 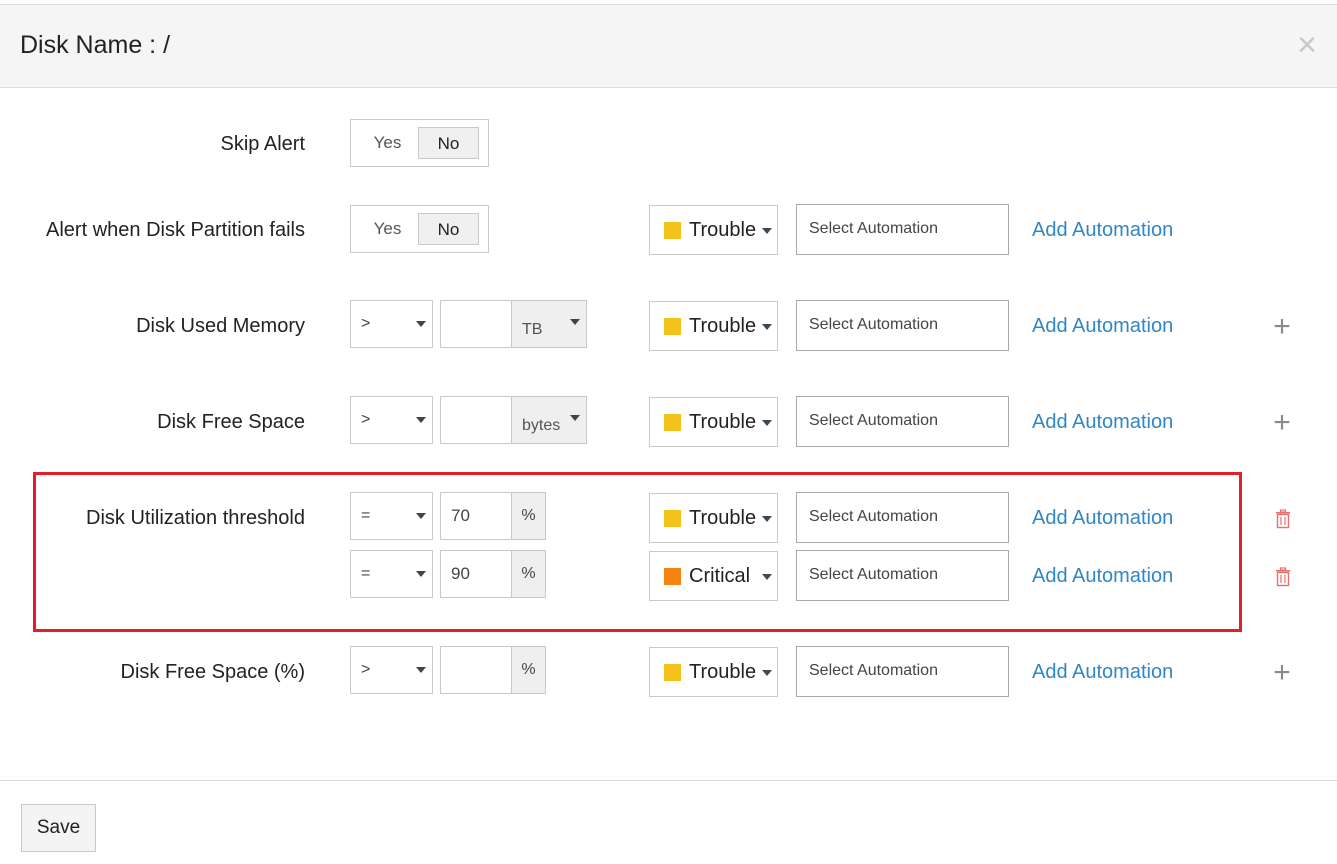 I want to click on value-input: 90 %, so click(x=493, y=574).